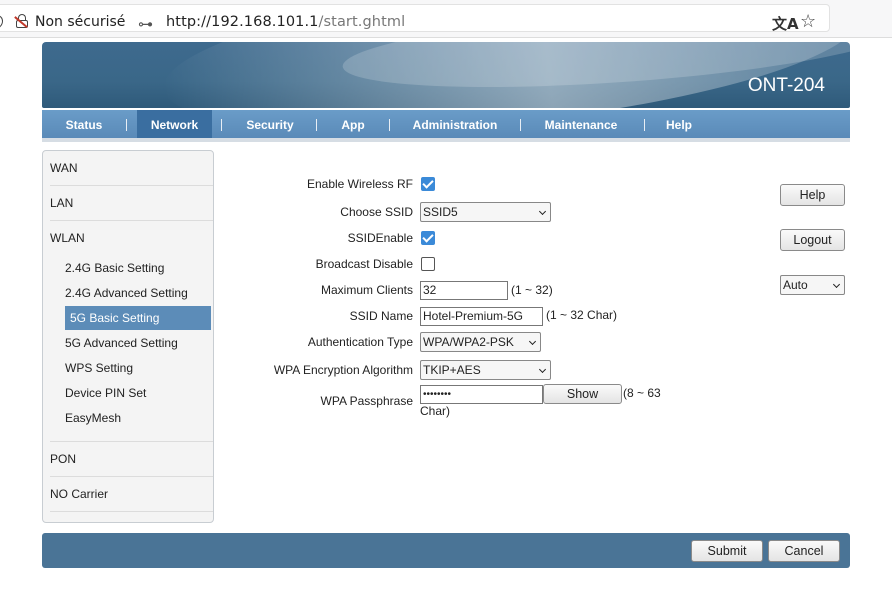 The height and width of the screenshot is (616, 892). I want to click on nav-help: Help, so click(679, 124).